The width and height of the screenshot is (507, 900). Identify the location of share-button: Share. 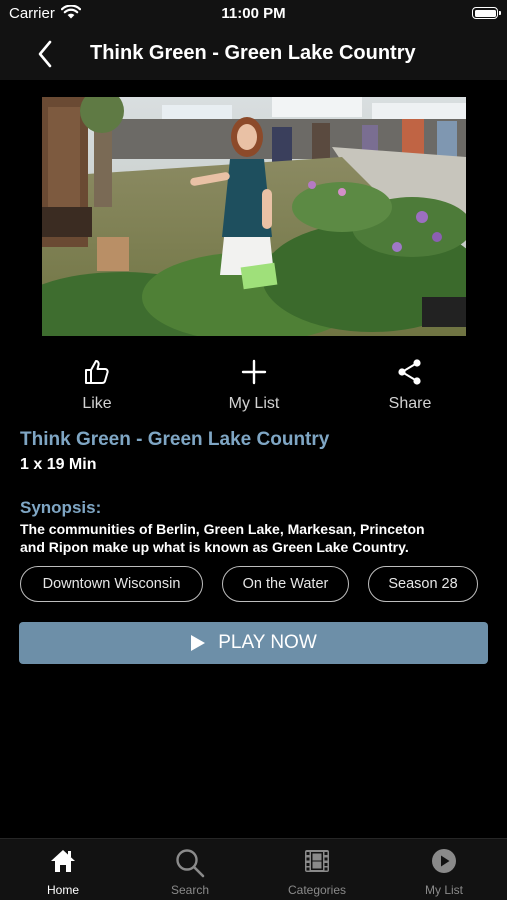
(410, 385).